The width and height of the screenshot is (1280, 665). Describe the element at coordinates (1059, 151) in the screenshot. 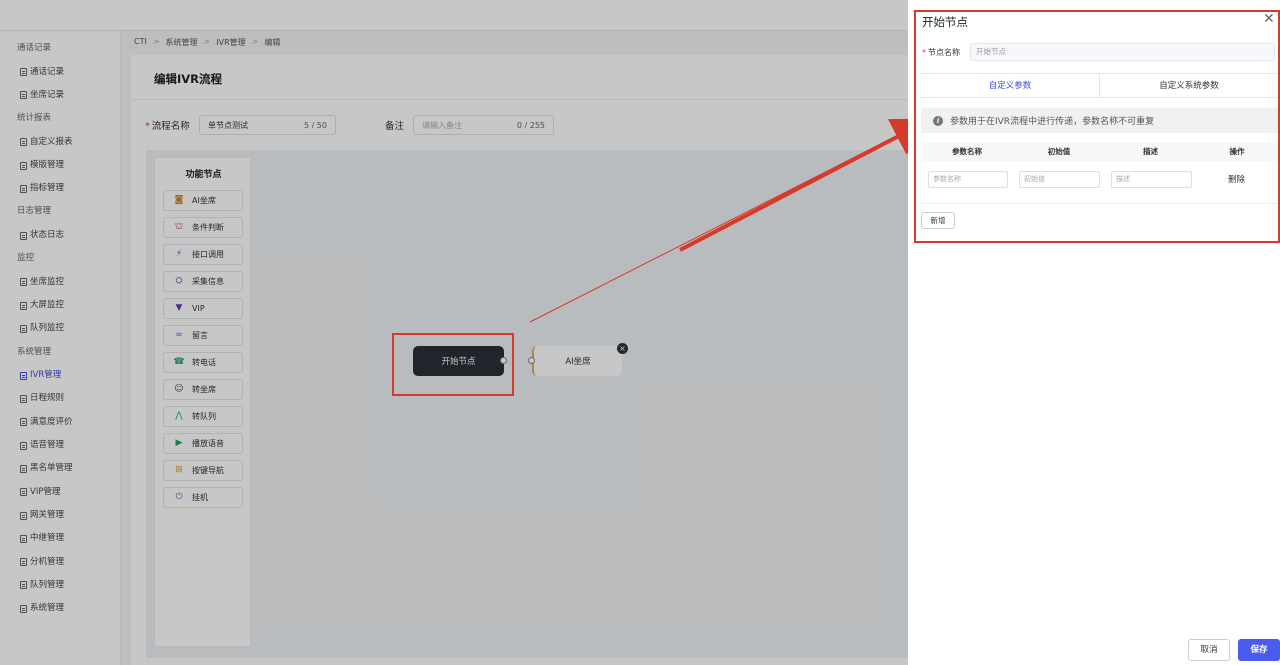

I see `table-header-cell: 初始值` at that location.